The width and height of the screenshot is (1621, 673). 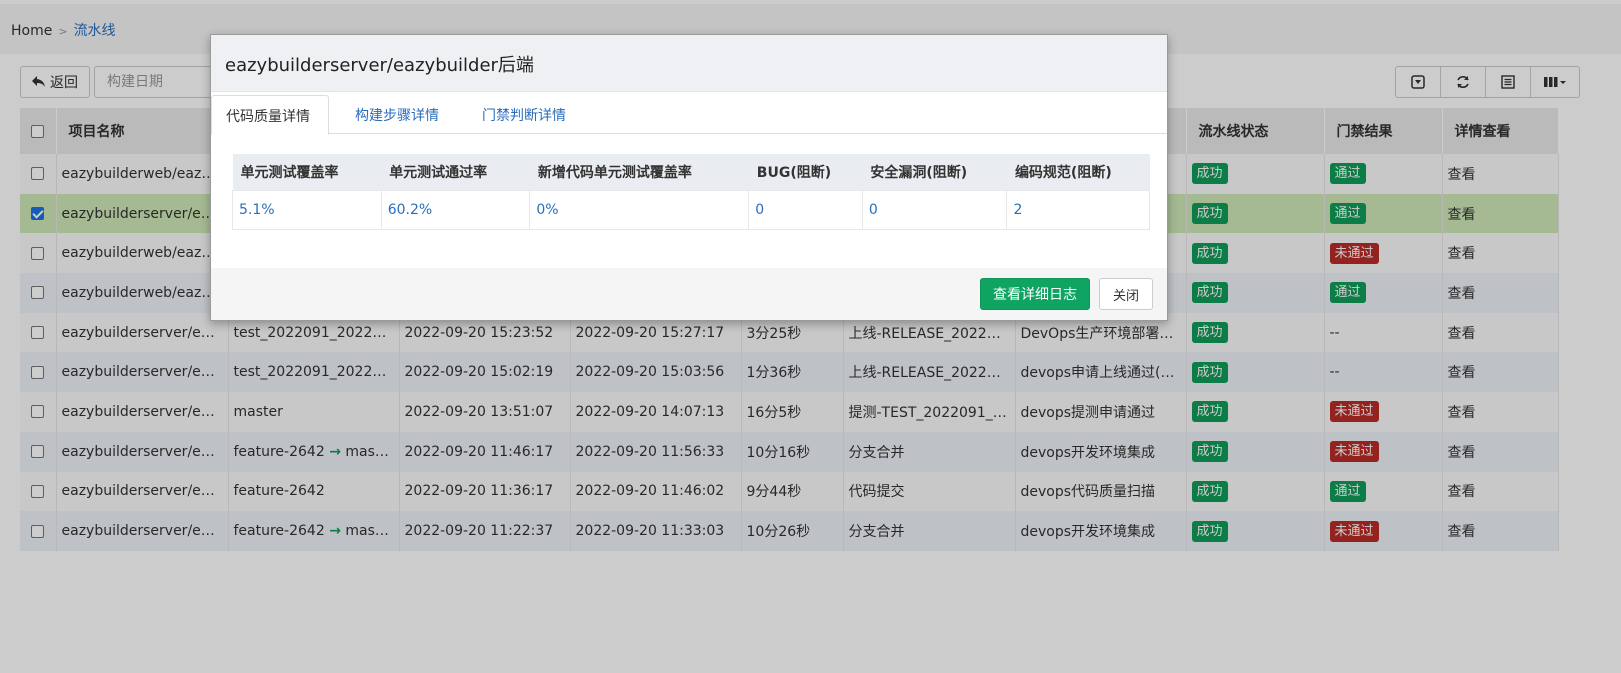 What do you see at coordinates (805, 209) in the screenshot?
I see `bug-blocker-value: 0` at bounding box center [805, 209].